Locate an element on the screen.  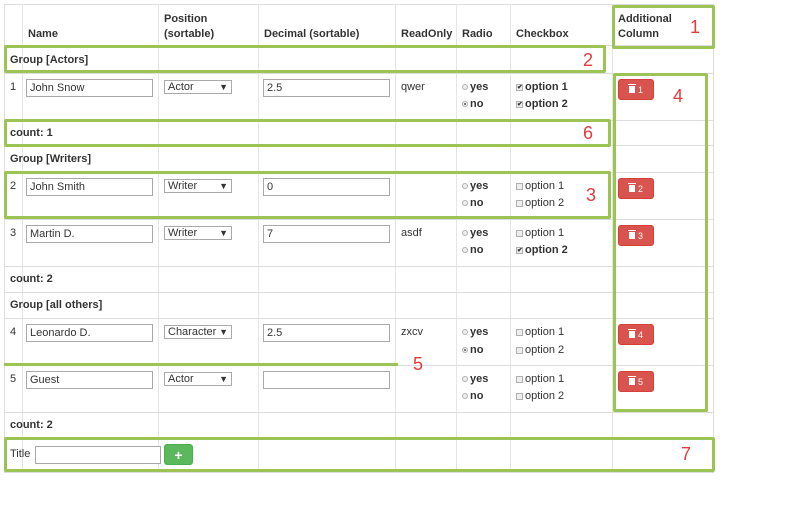
annotation-number: 7 is located at coordinates (686, 454).